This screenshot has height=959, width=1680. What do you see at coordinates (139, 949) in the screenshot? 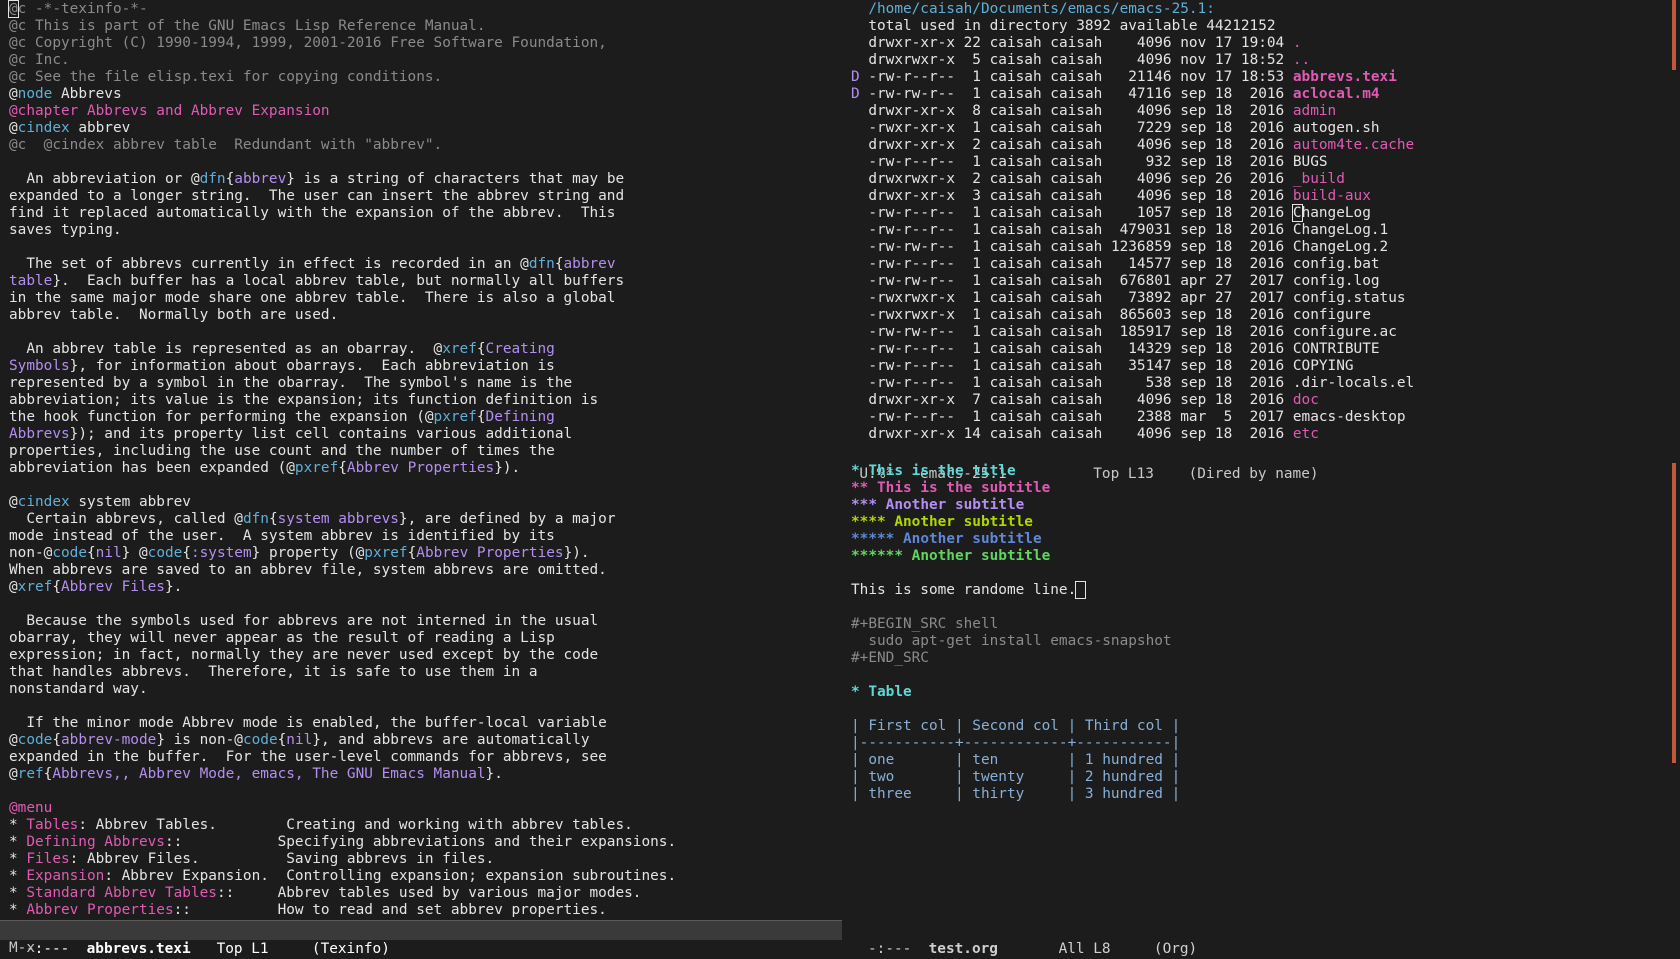
I see `mode-line-buffer-name: abbrevs.texi` at bounding box center [139, 949].